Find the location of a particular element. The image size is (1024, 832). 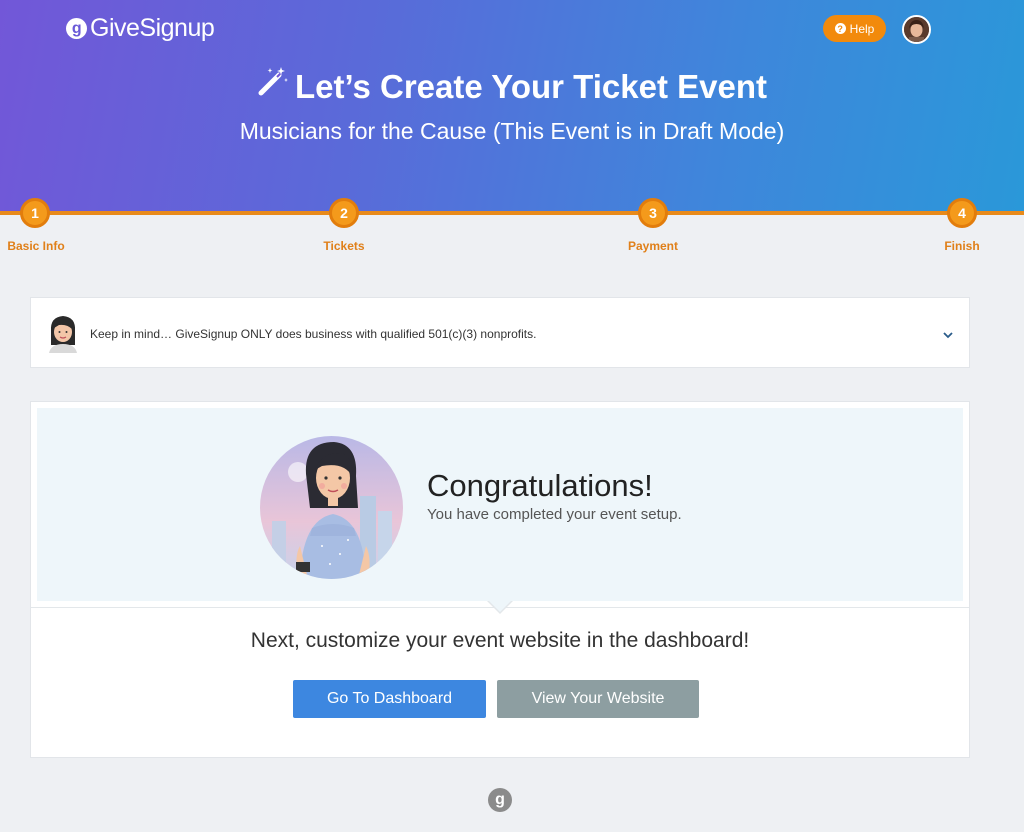

help-button: ? Help is located at coordinates (854, 28).